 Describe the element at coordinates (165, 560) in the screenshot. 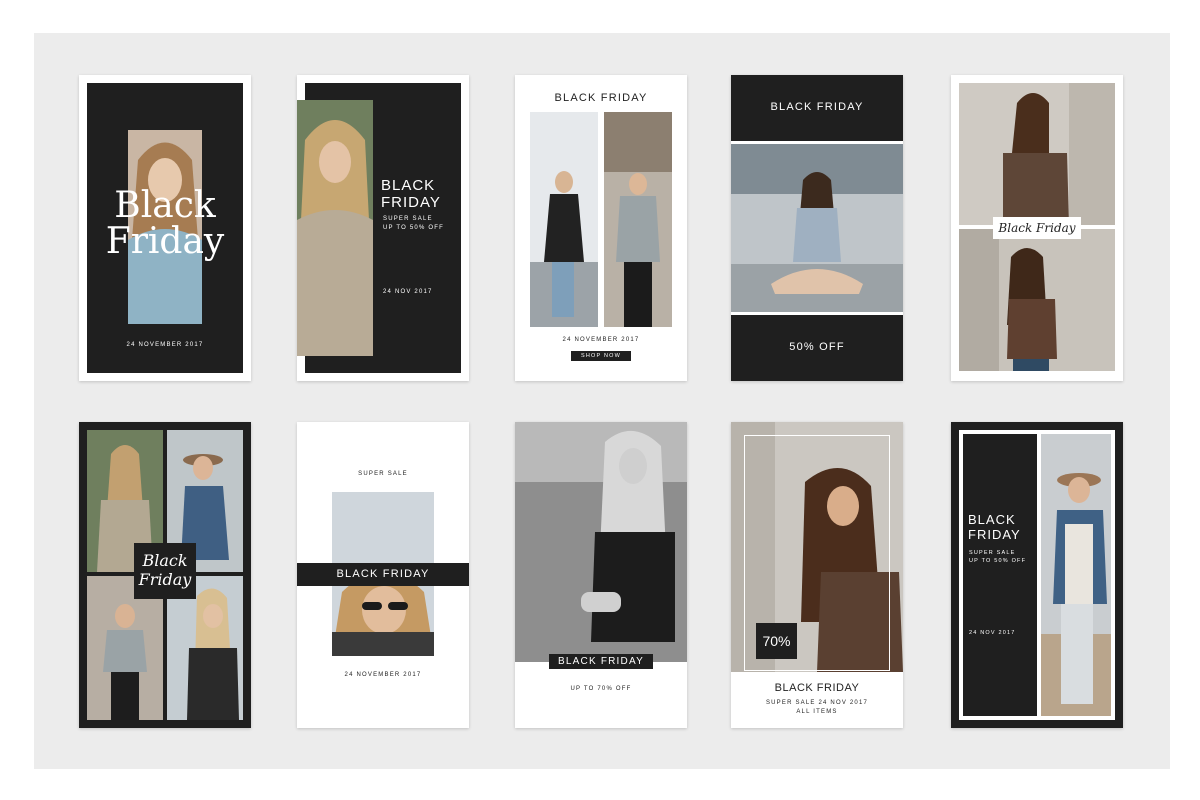

I see `label-line1: Black` at that location.